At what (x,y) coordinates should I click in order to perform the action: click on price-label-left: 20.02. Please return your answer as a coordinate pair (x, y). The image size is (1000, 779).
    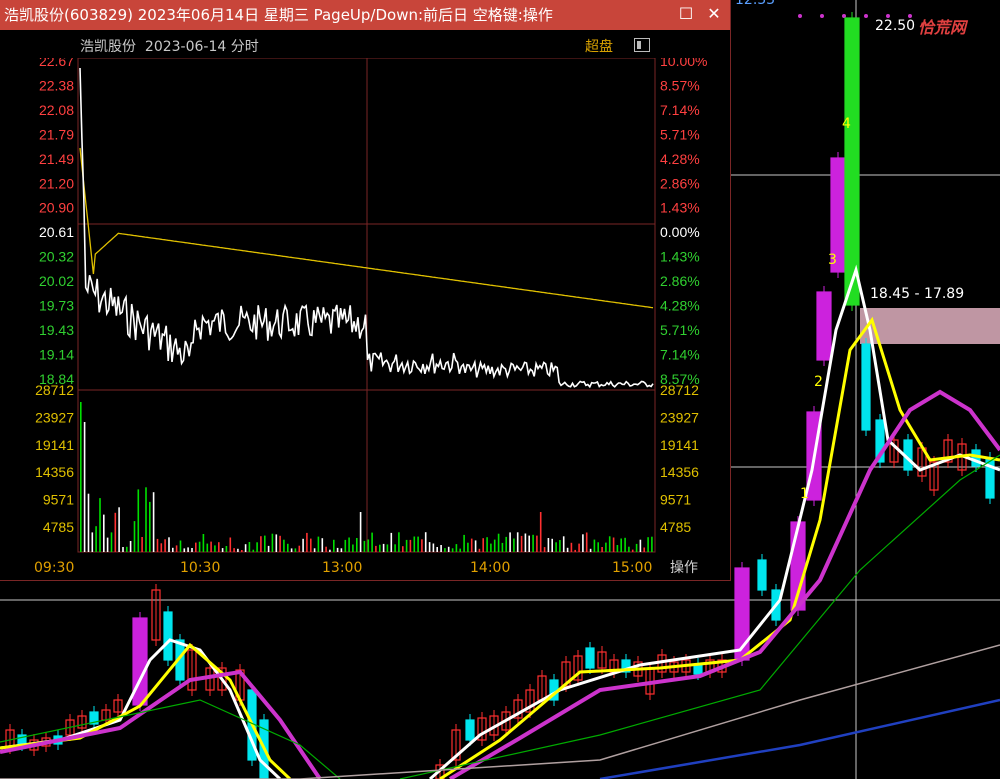
    Looking at the image, I should click on (56, 281).